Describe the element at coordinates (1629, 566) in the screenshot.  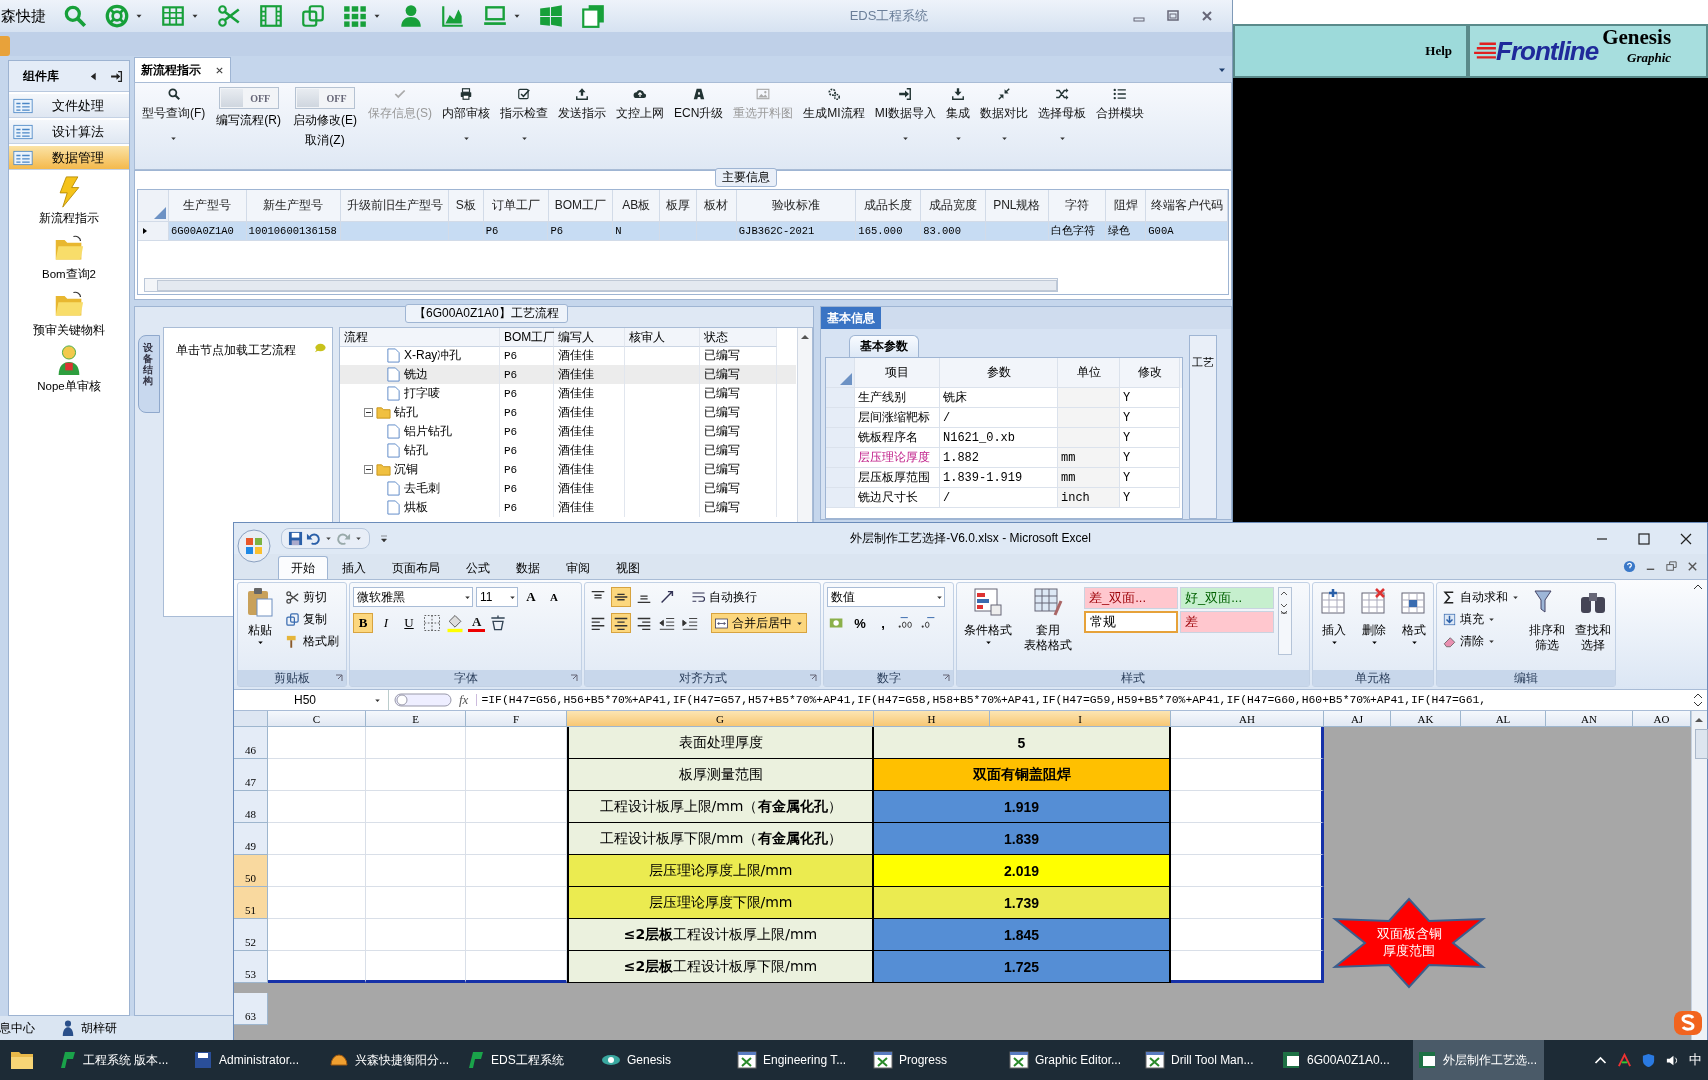
I see `help-icon` at that location.